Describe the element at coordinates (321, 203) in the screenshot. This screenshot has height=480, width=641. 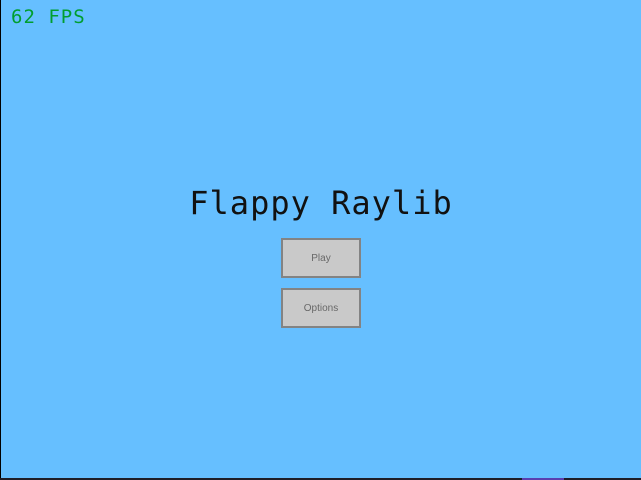
I see `game-title: Flappy Raylib` at that location.